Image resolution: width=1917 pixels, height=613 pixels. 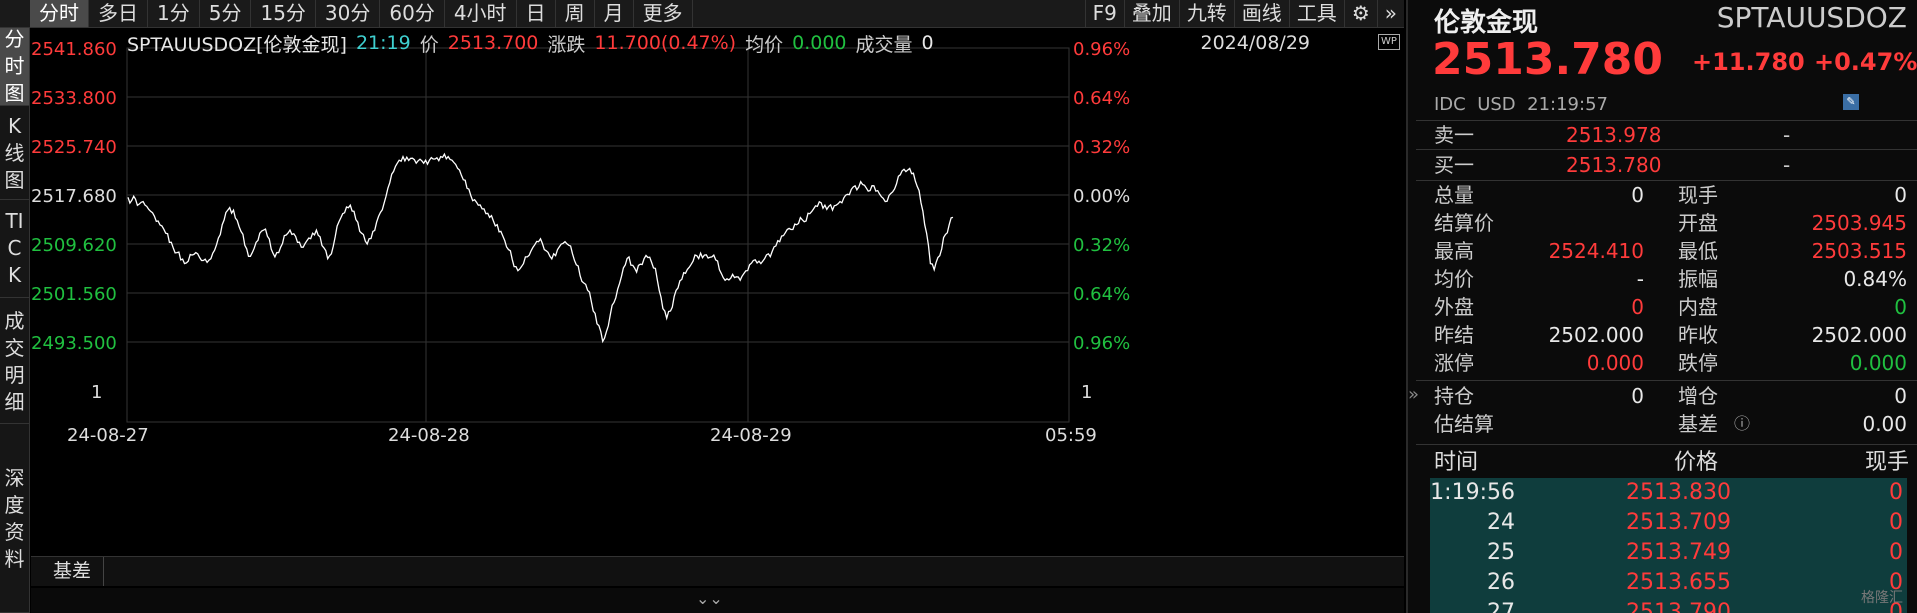 What do you see at coordinates (884, 44) in the screenshot?
I see `info-volume-label: 成交量` at bounding box center [884, 44].